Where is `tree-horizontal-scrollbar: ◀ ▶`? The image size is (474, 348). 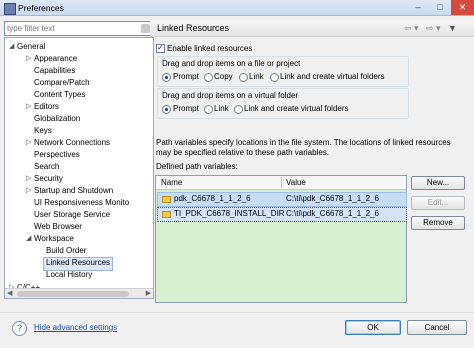 tree-horizontal-scrollbar: ◀ ▶ is located at coordinates (79, 293).